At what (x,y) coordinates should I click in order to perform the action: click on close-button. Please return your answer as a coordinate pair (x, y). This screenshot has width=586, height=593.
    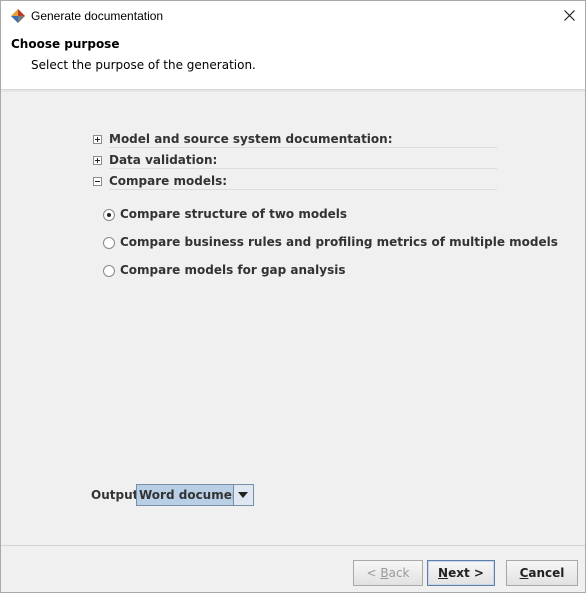
    Looking at the image, I should click on (570, 16).